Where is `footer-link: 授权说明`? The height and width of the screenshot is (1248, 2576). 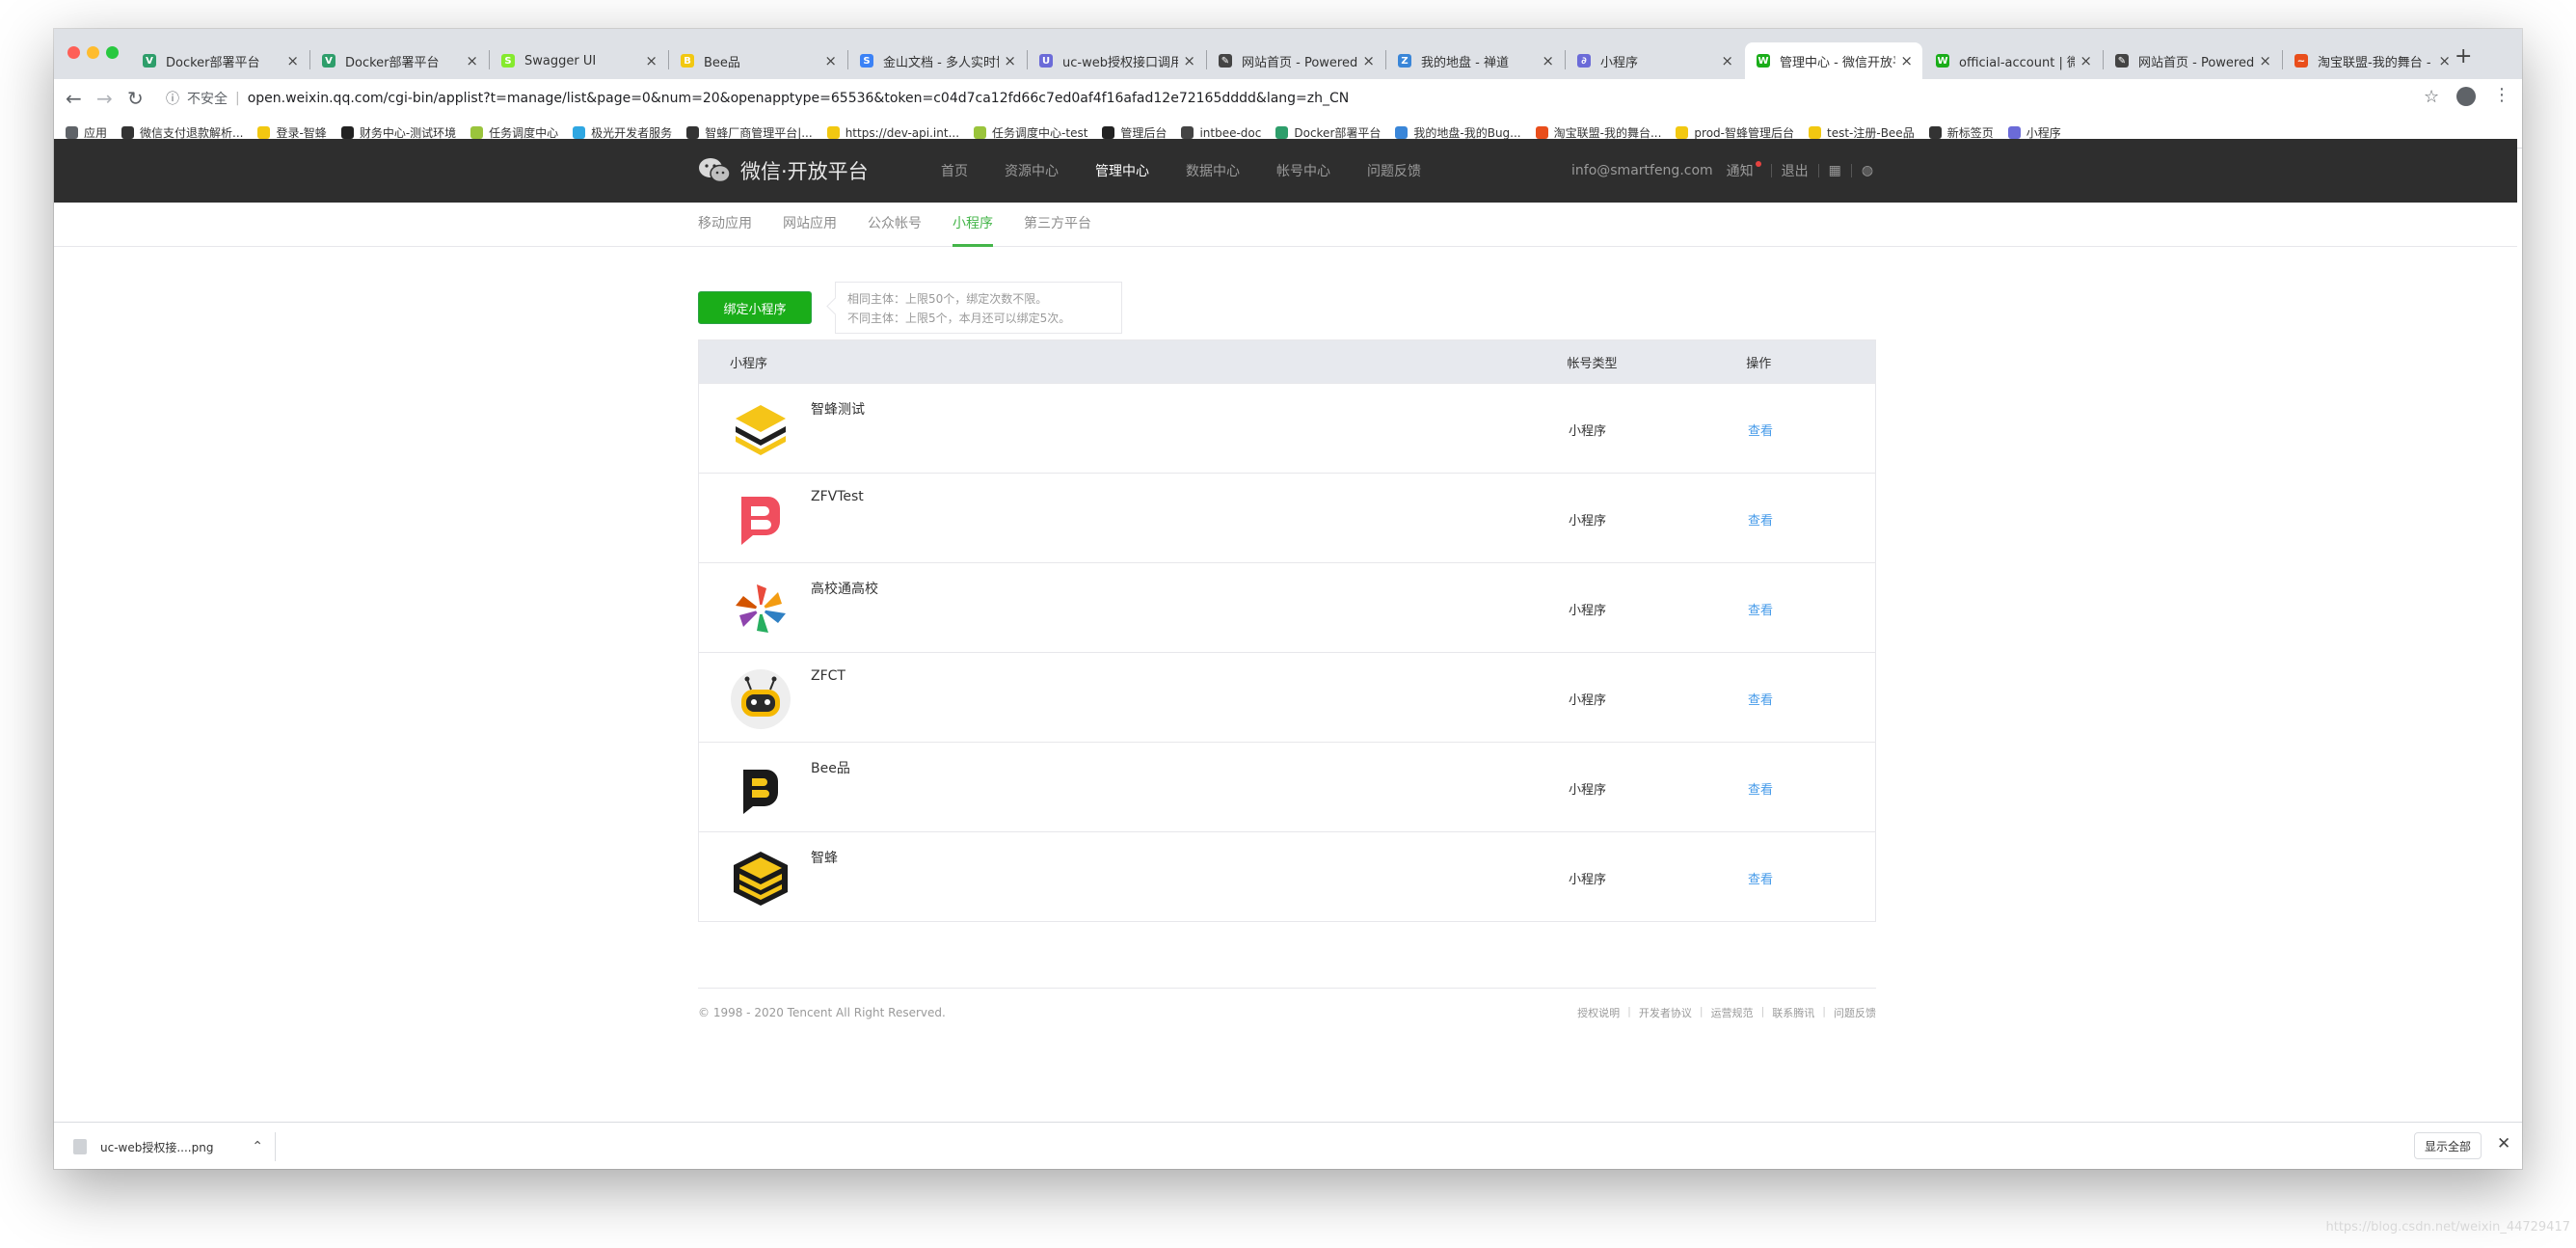 footer-link: 授权说明 is located at coordinates (1599, 1013).